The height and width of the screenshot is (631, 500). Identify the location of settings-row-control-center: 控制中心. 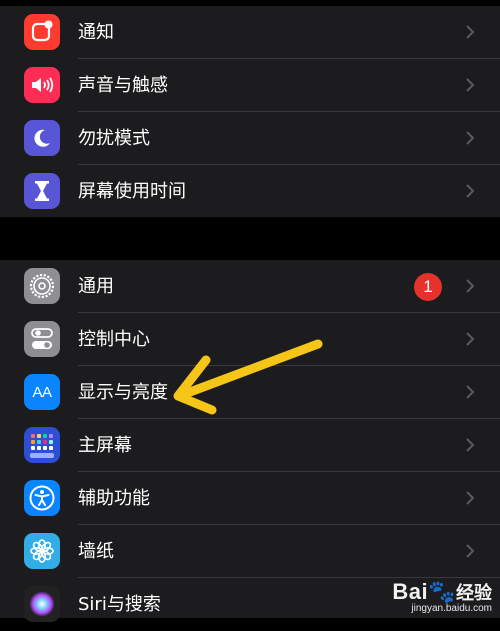
(250, 339).